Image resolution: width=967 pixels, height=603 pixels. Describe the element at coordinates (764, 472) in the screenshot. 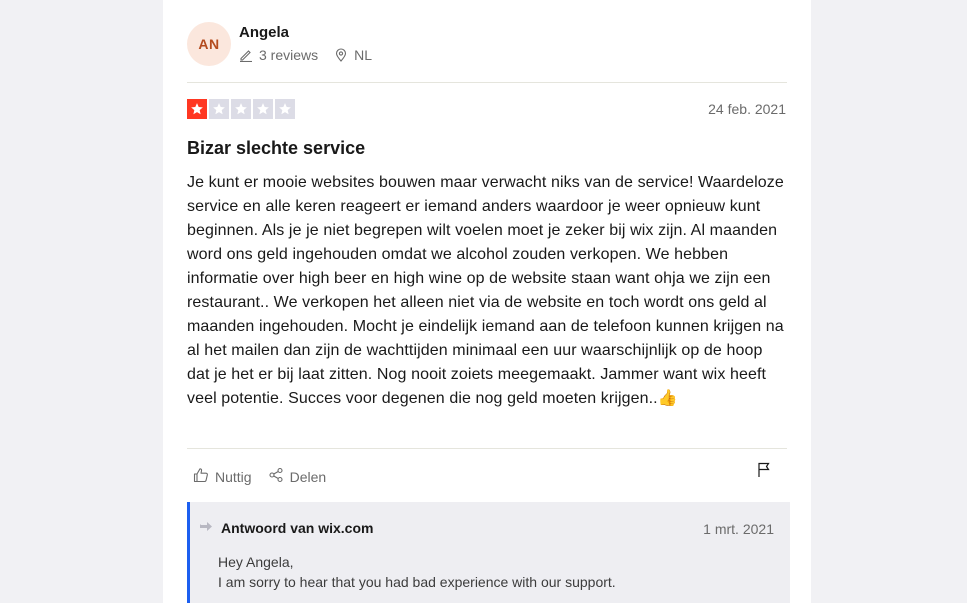

I see `report-flag-icon` at that location.